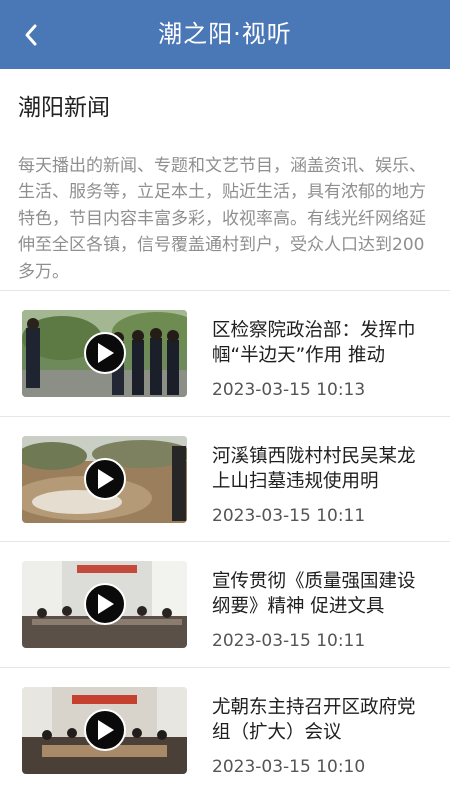  Describe the element at coordinates (314, 343) in the screenshot. I see `news-title: 区检察院政治部：发挥巾帼“半边天”作用 推动` at that location.